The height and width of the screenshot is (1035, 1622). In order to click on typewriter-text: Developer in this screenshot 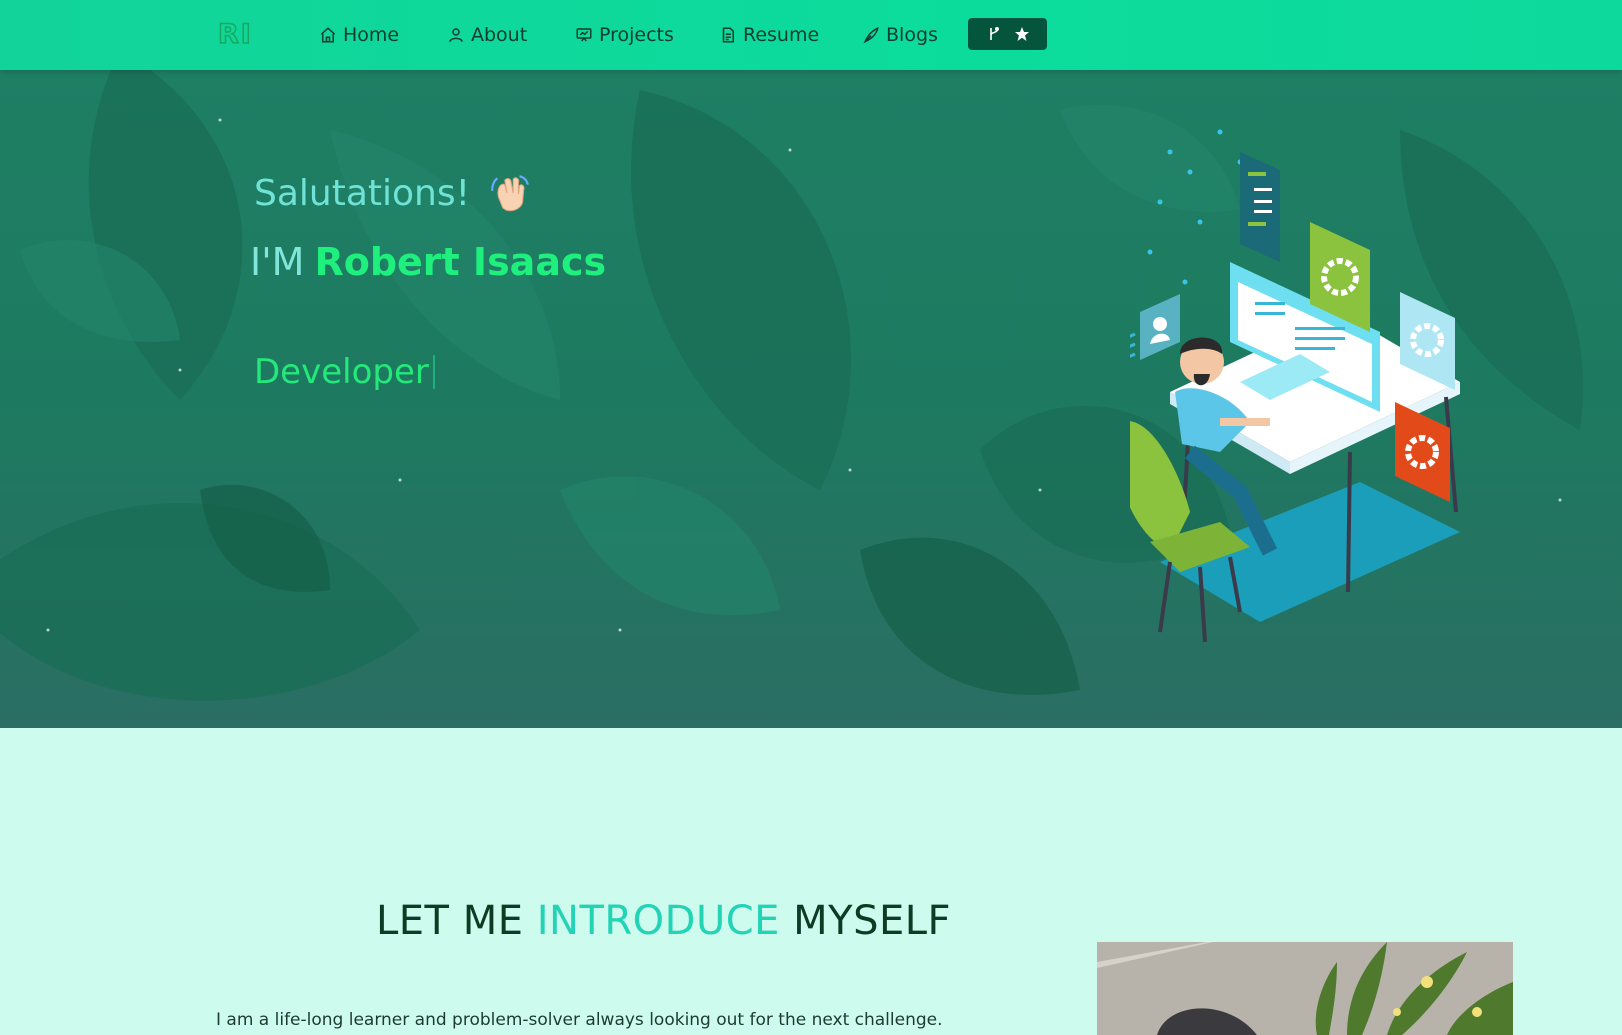, I will do `click(344, 372)`.